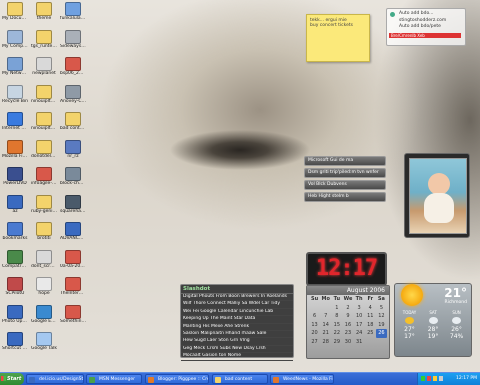 This screenshot has height=385, width=480. What do you see at coordinates (73, 121) in the screenshot?
I see `desktop-icon: bad content` at bounding box center [73, 121].